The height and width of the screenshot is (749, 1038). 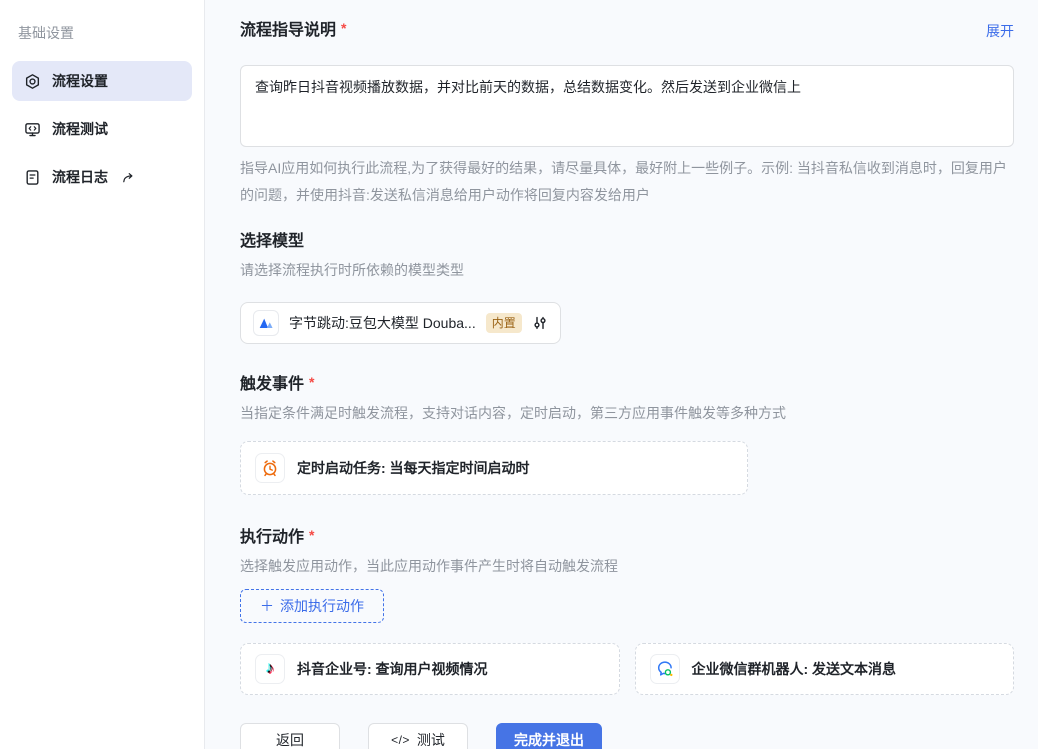 What do you see at coordinates (400, 740) in the screenshot?
I see `code-icon: </>` at bounding box center [400, 740].